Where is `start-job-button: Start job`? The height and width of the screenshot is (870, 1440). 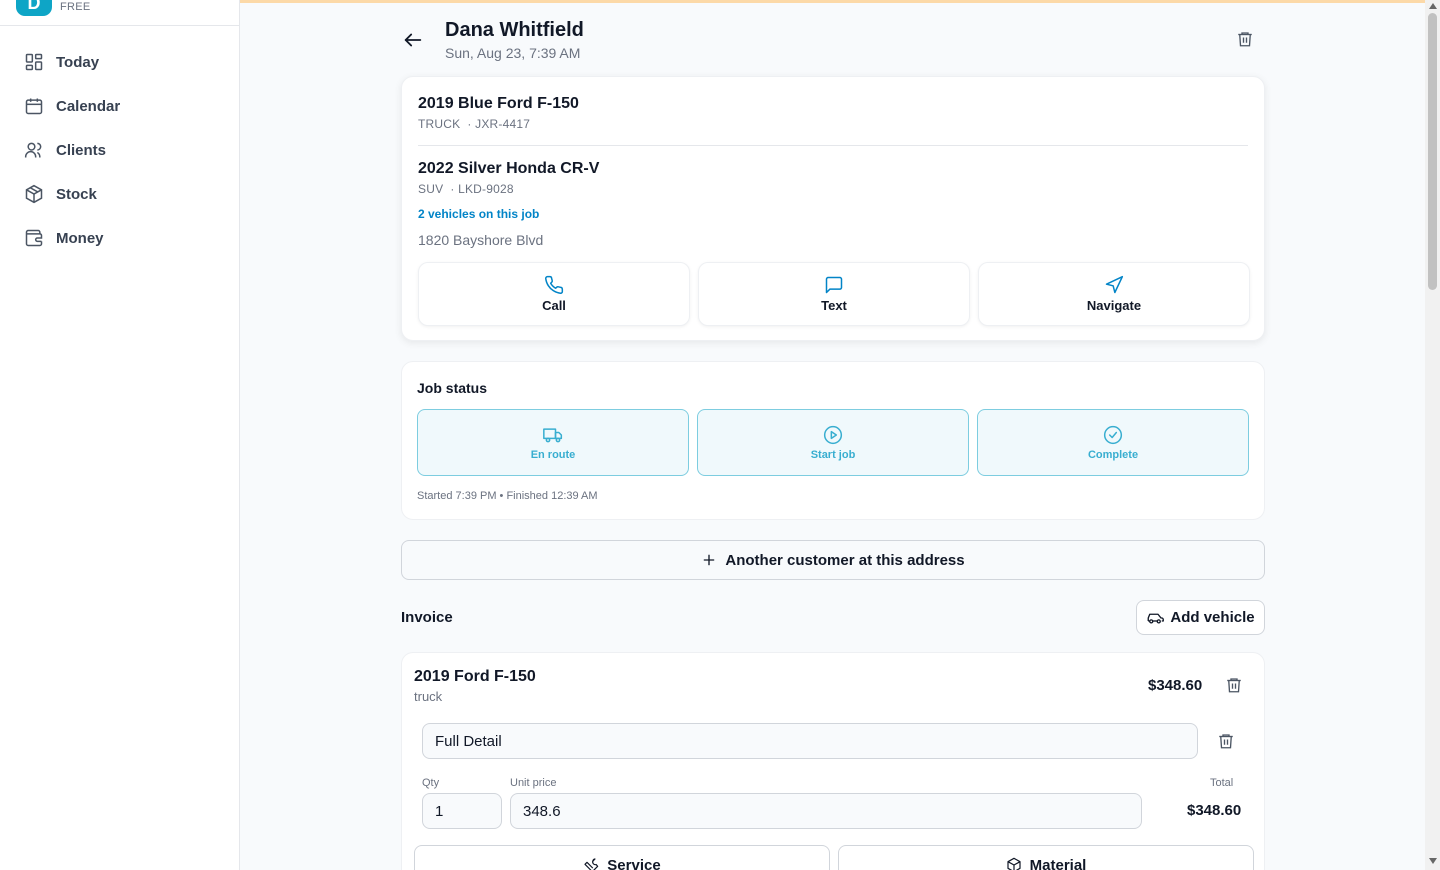 start-job-button: Start job is located at coordinates (833, 442).